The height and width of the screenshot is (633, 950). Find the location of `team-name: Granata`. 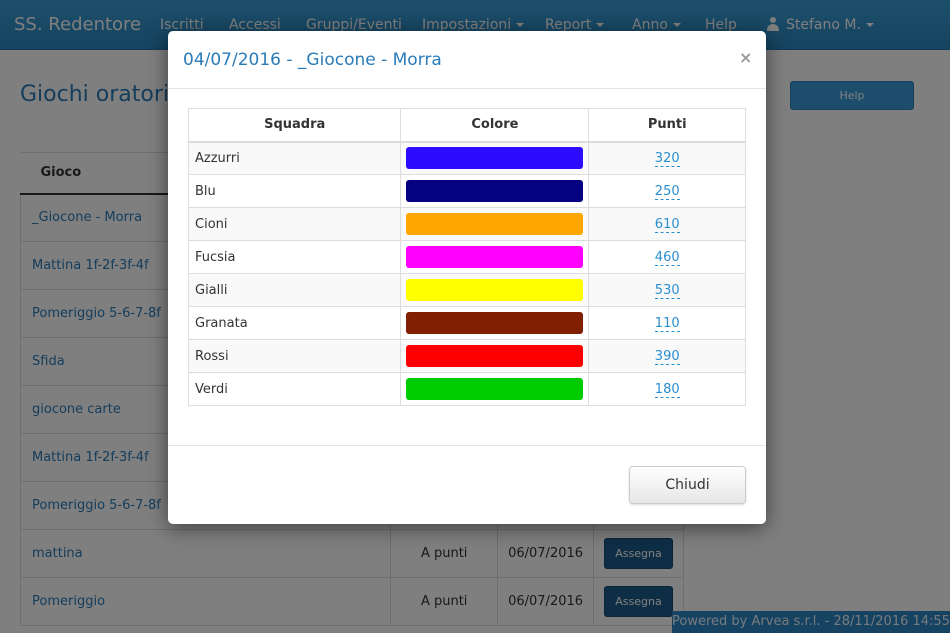

team-name: Granata is located at coordinates (294, 323).